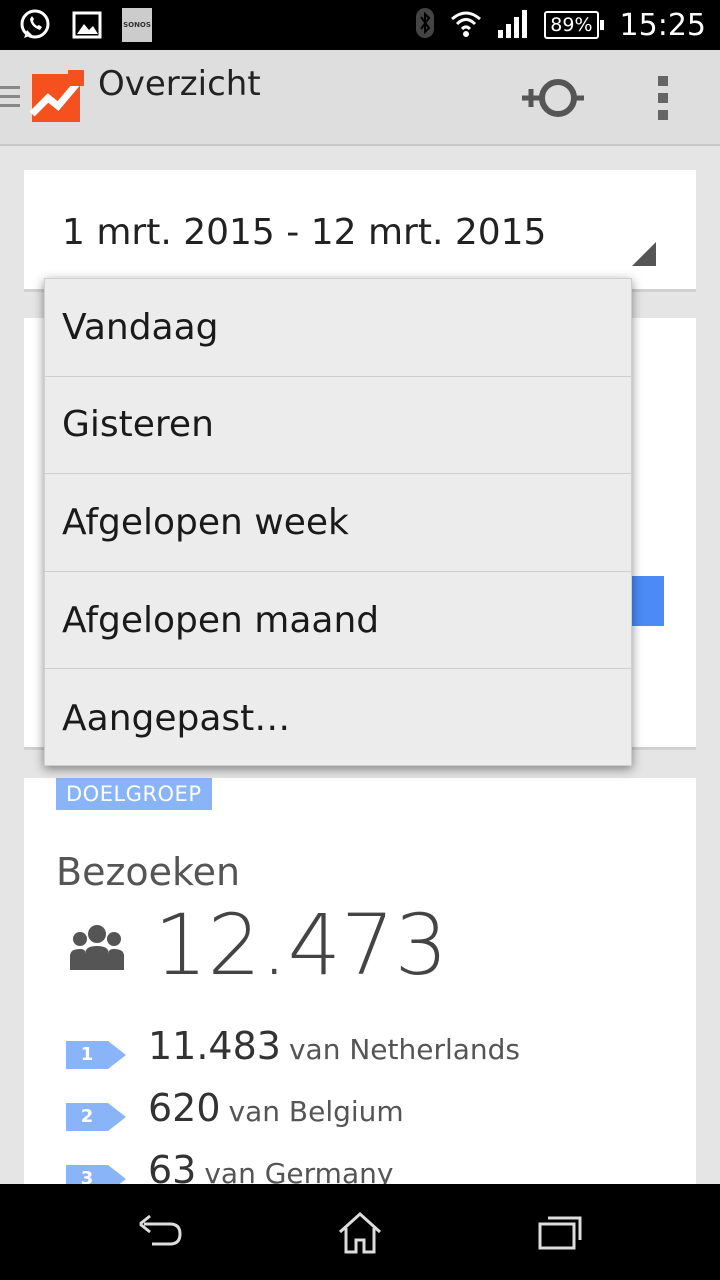 The height and width of the screenshot is (1280, 720). What do you see at coordinates (316, 1111) in the screenshot?
I see `rank-label: van Belgium` at bounding box center [316, 1111].